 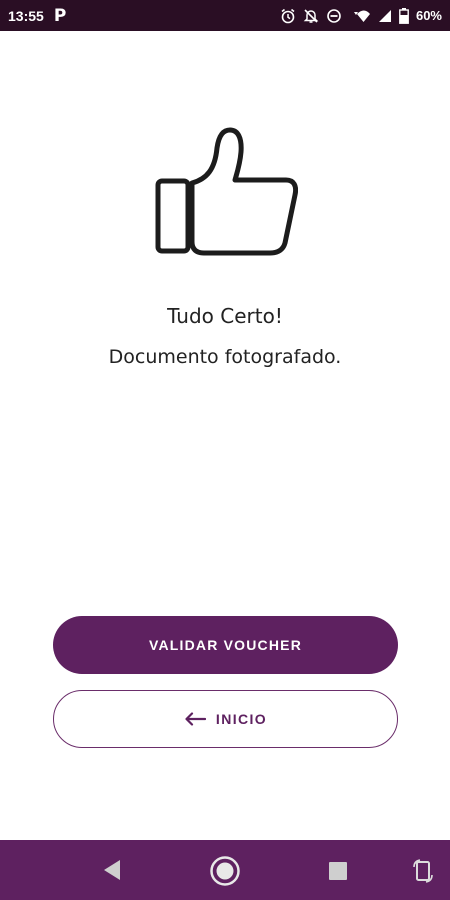 What do you see at coordinates (225, 316) in the screenshot?
I see `page-title: Tudo Certo!` at bounding box center [225, 316].